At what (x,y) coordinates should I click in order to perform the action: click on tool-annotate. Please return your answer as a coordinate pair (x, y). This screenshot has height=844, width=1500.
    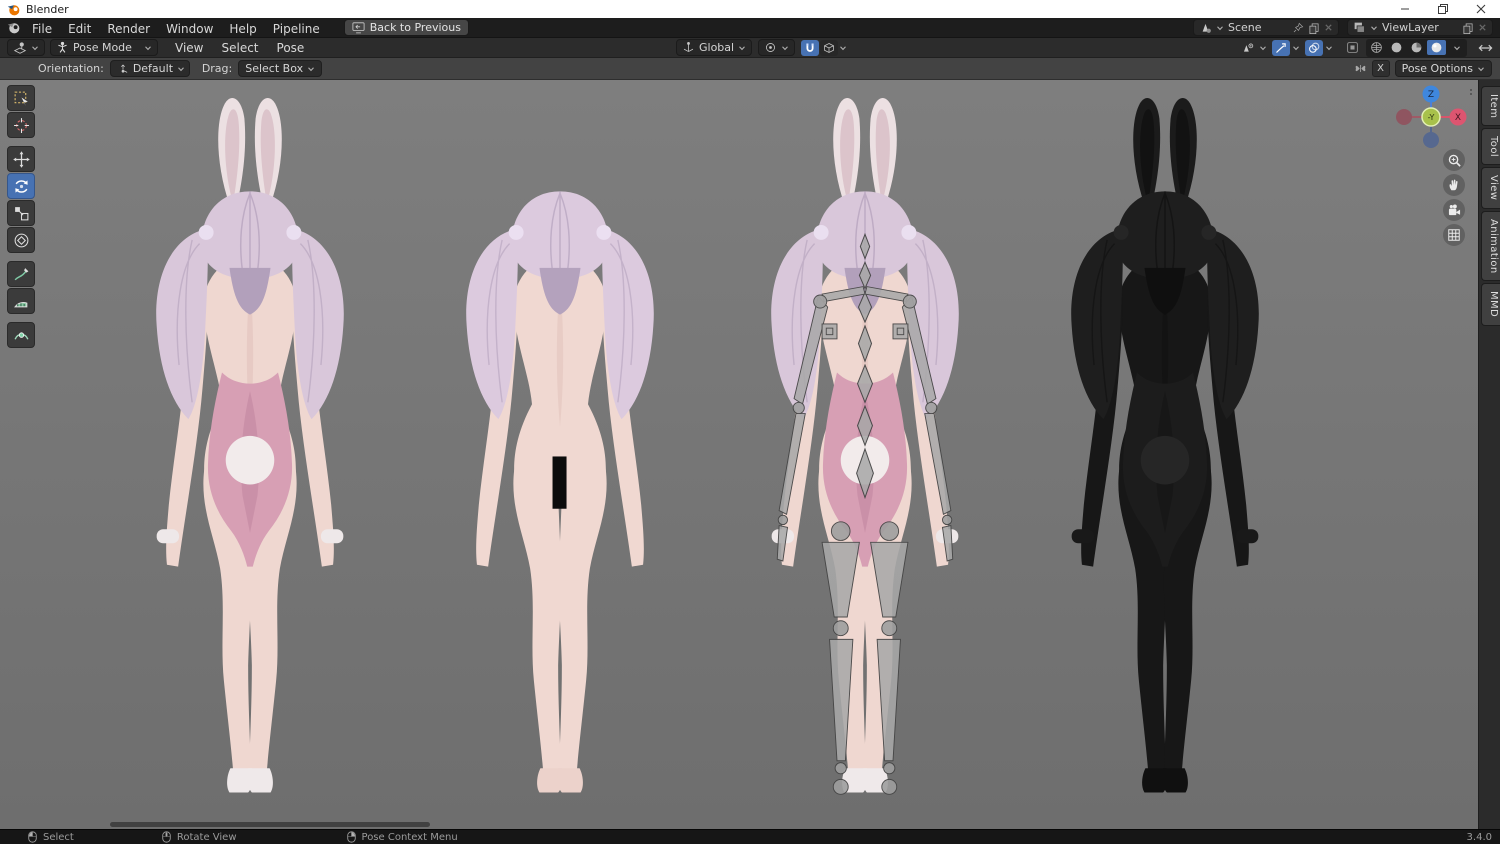
    Looking at the image, I should click on (21, 274).